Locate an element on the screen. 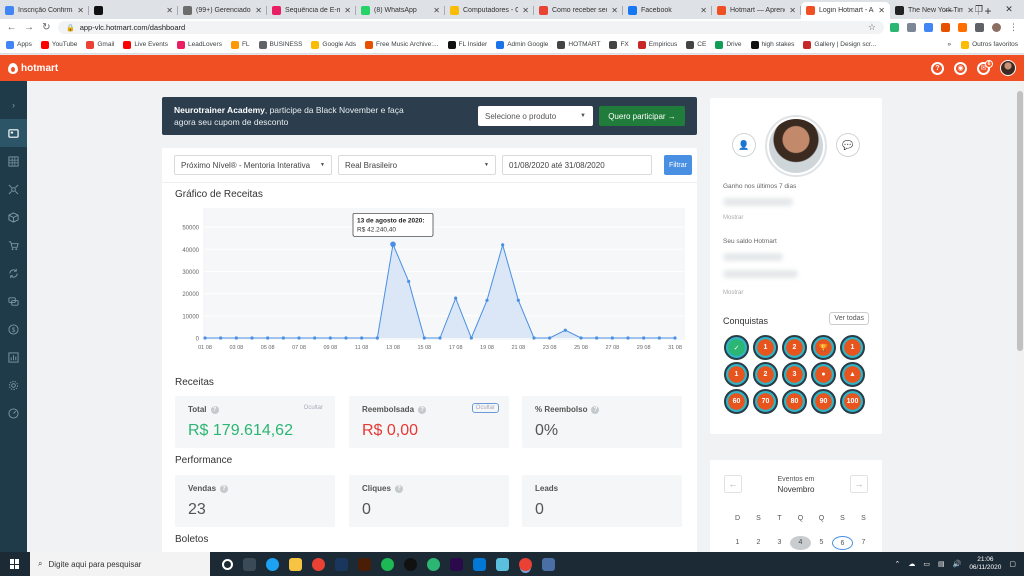  bookmark-item: LeadLovers is located at coordinates (199, 44).